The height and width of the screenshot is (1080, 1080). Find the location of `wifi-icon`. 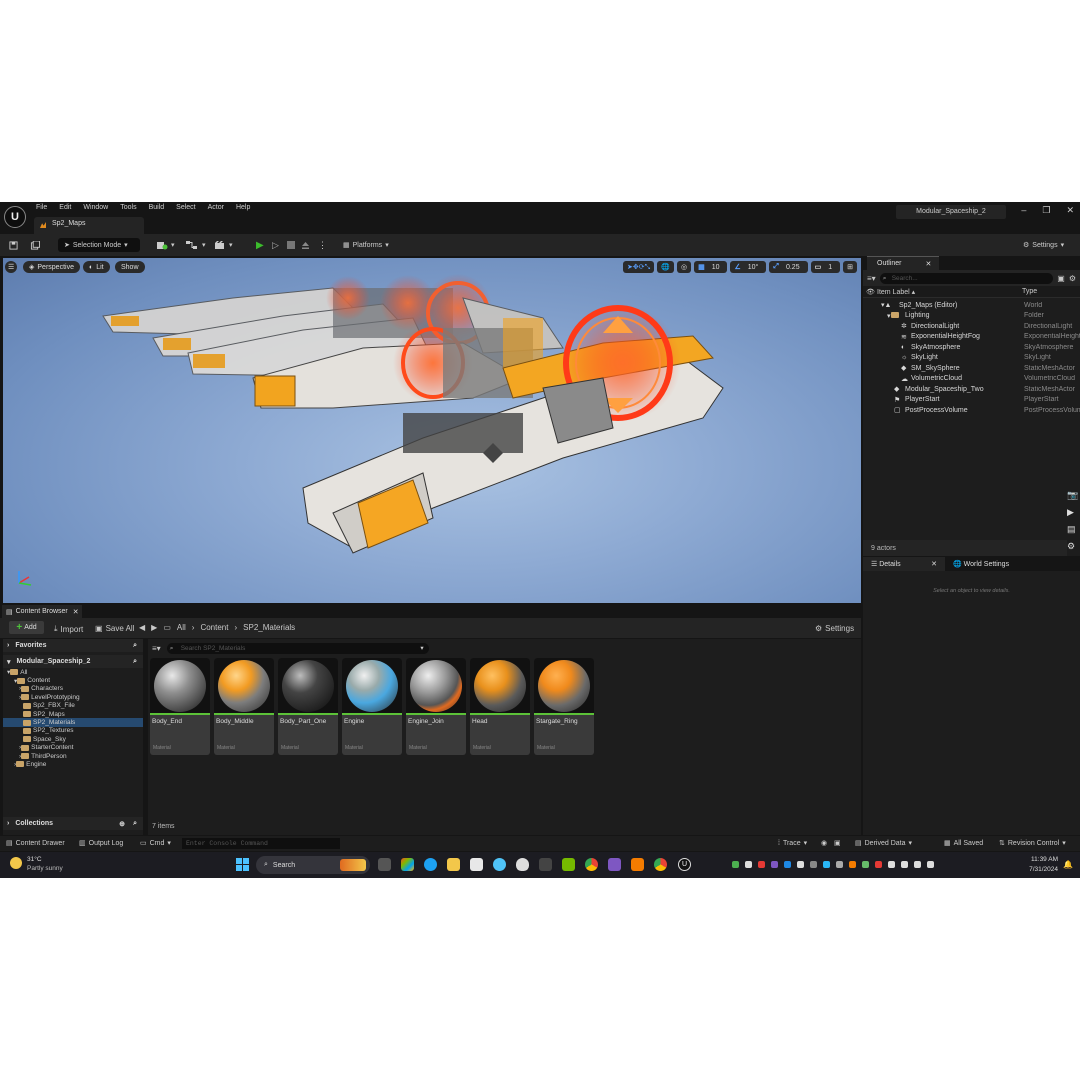

wifi-icon is located at coordinates (904, 864).